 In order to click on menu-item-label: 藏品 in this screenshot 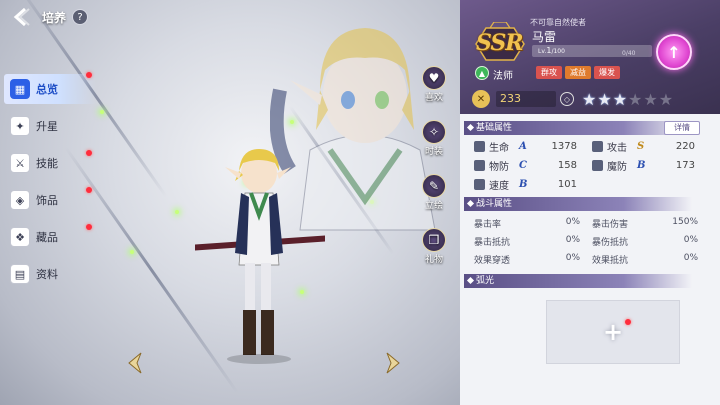, I will do `click(47, 237)`.